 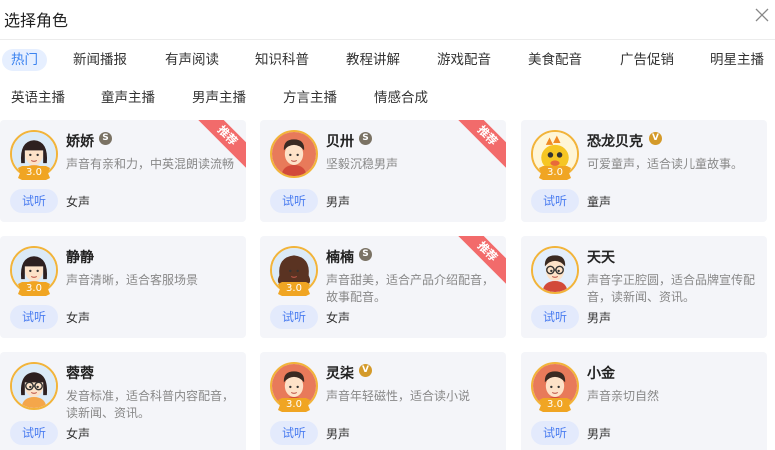 What do you see at coordinates (410, 288) in the screenshot?
I see `voice-description: 声音甜美，适合产品介绍配音，故事配音。` at bounding box center [410, 288].